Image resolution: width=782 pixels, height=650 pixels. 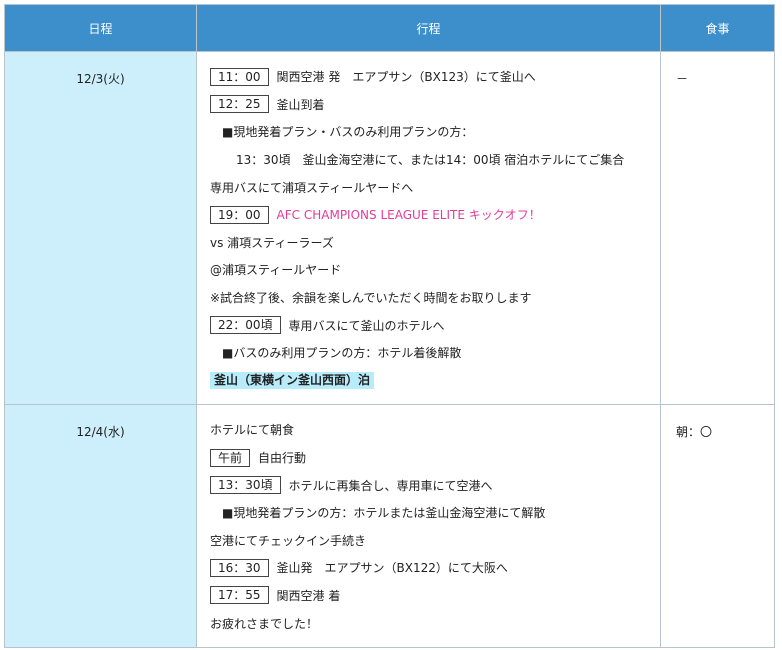 I want to click on itinerary-line: 16：30 釜山発 エアプサン（BX122）にて大阪へ, so click(x=429, y=568).